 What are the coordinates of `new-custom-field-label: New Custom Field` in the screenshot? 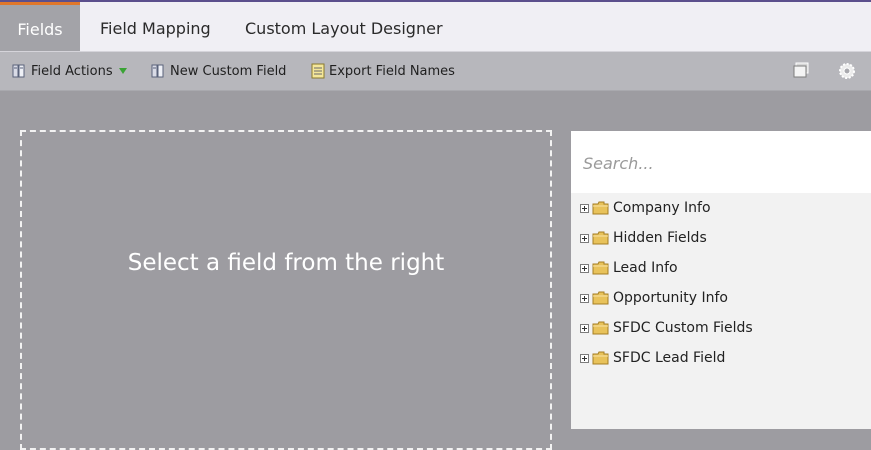 It's located at (228, 71).